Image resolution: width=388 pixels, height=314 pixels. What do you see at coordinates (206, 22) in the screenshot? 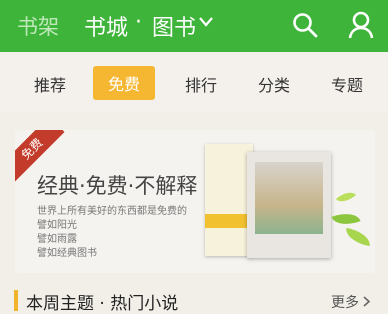
I see `chevron-down-icon` at bounding box center [206, 22].